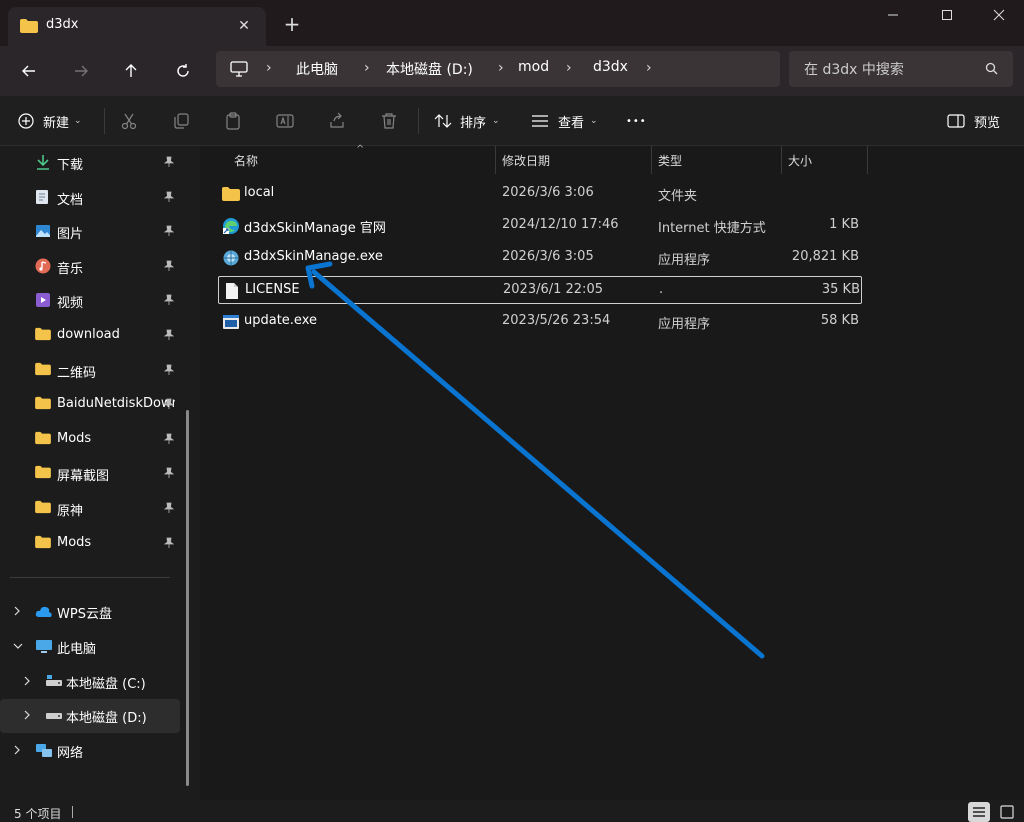 The width and height of the screenshot is (1024, 822). I want to click on sidebar-item-network: 网络, so click(95, 751).